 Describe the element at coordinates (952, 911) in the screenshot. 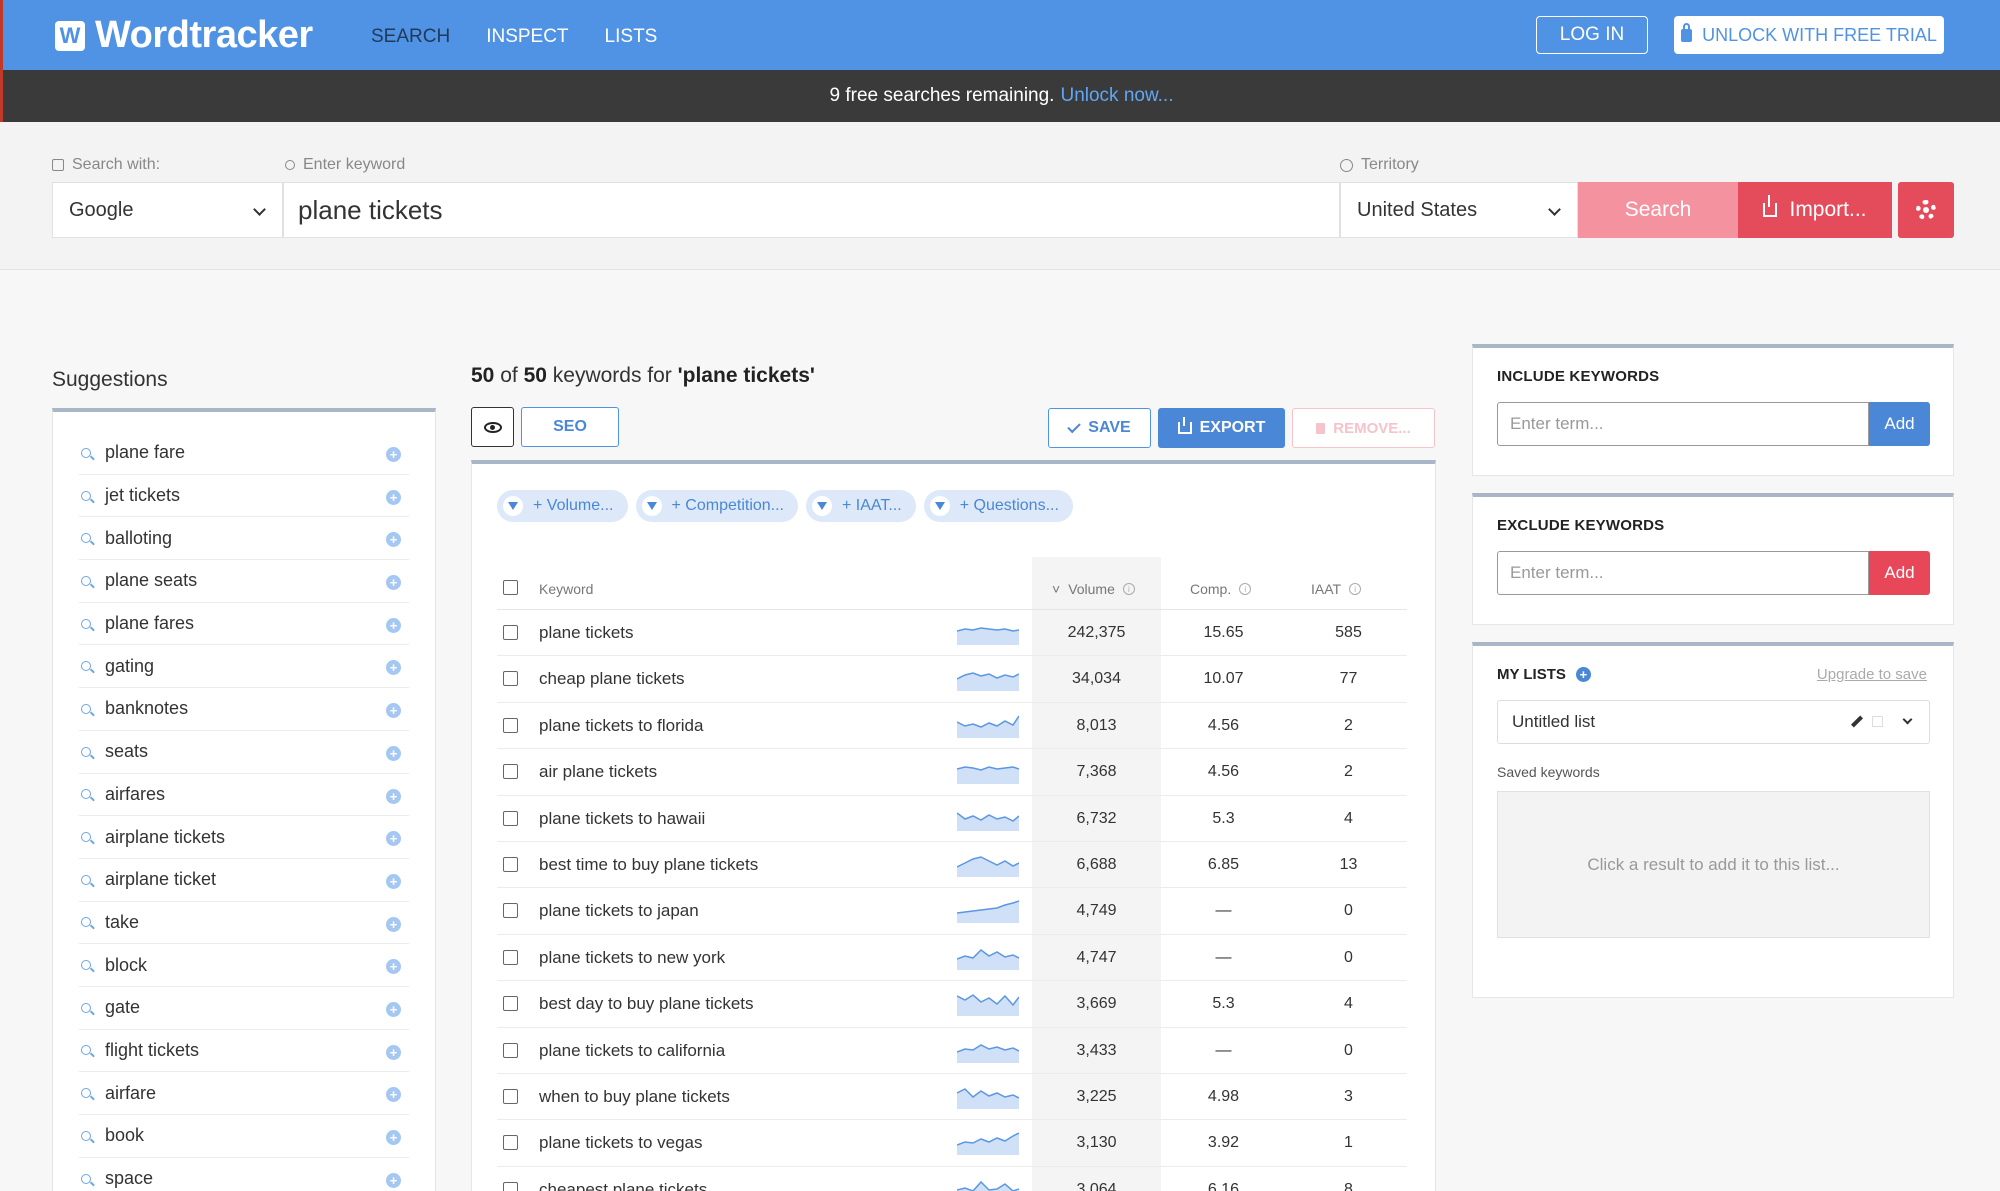

I see `table-row: plane tickets to japan 4,749 — 0` at that location.